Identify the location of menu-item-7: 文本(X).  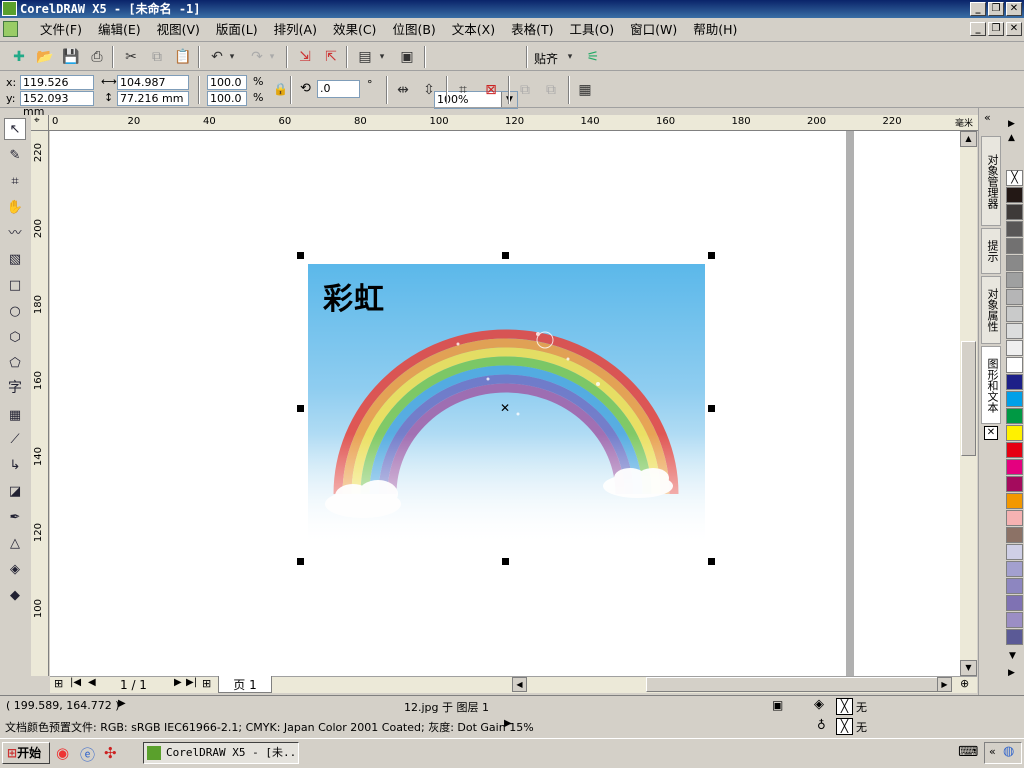
(473, 30).